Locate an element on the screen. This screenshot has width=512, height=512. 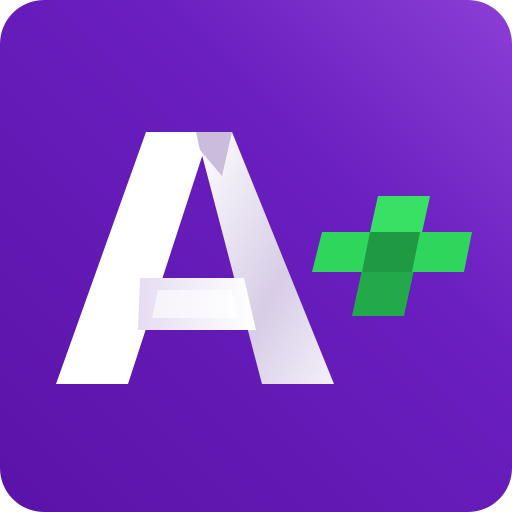
plus-center-overlap is located at coordinates (391, 252).